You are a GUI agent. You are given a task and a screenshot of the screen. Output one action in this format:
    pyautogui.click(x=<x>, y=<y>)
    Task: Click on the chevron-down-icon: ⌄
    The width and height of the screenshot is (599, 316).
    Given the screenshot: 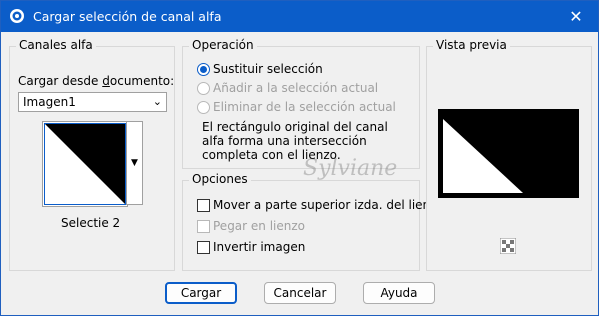 What is the action you would take?
    pyautogui.click(x=157, y=101)
    